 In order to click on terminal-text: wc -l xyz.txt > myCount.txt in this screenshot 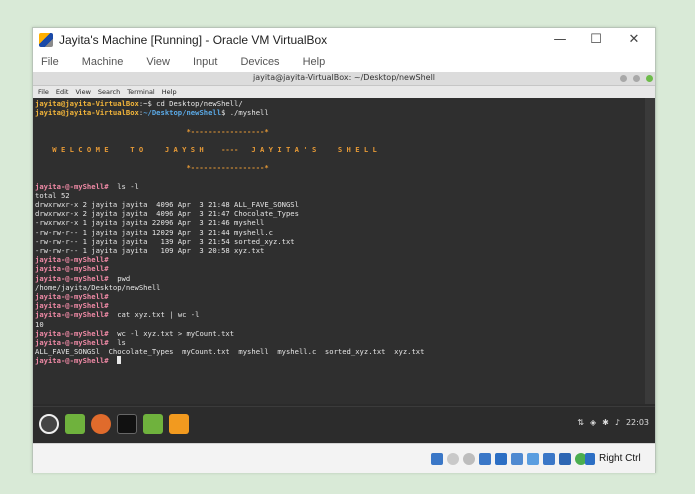, I will do `click(171, 333)`.